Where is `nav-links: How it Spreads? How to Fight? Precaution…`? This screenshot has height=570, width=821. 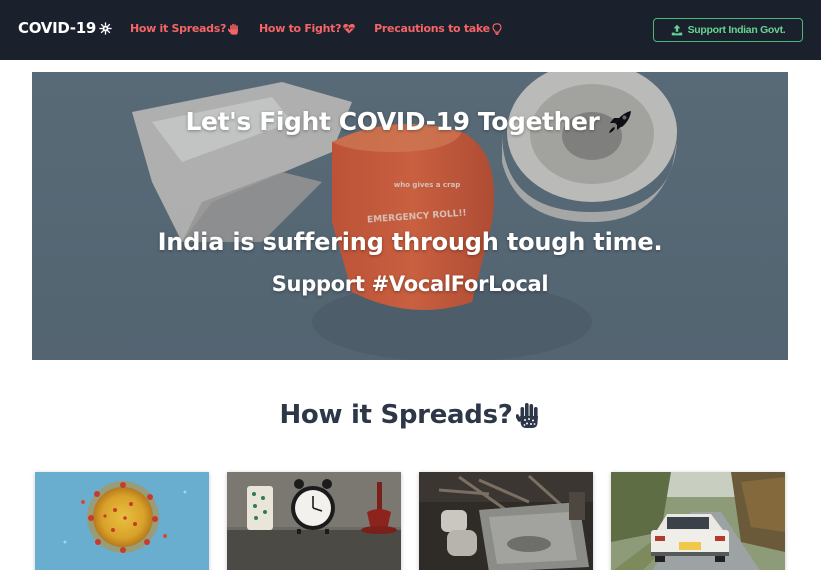 nav-links: How it Spreads? How to Fight? Precaution… is located at coordinates (325, 28).